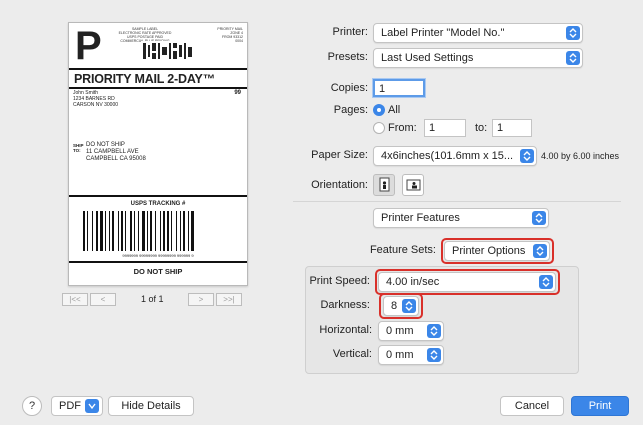  What do you see at coordinates (400, 331) in the screenshot?
I see `horizontal-value: 0 mm` at bounding box center [400, 331].